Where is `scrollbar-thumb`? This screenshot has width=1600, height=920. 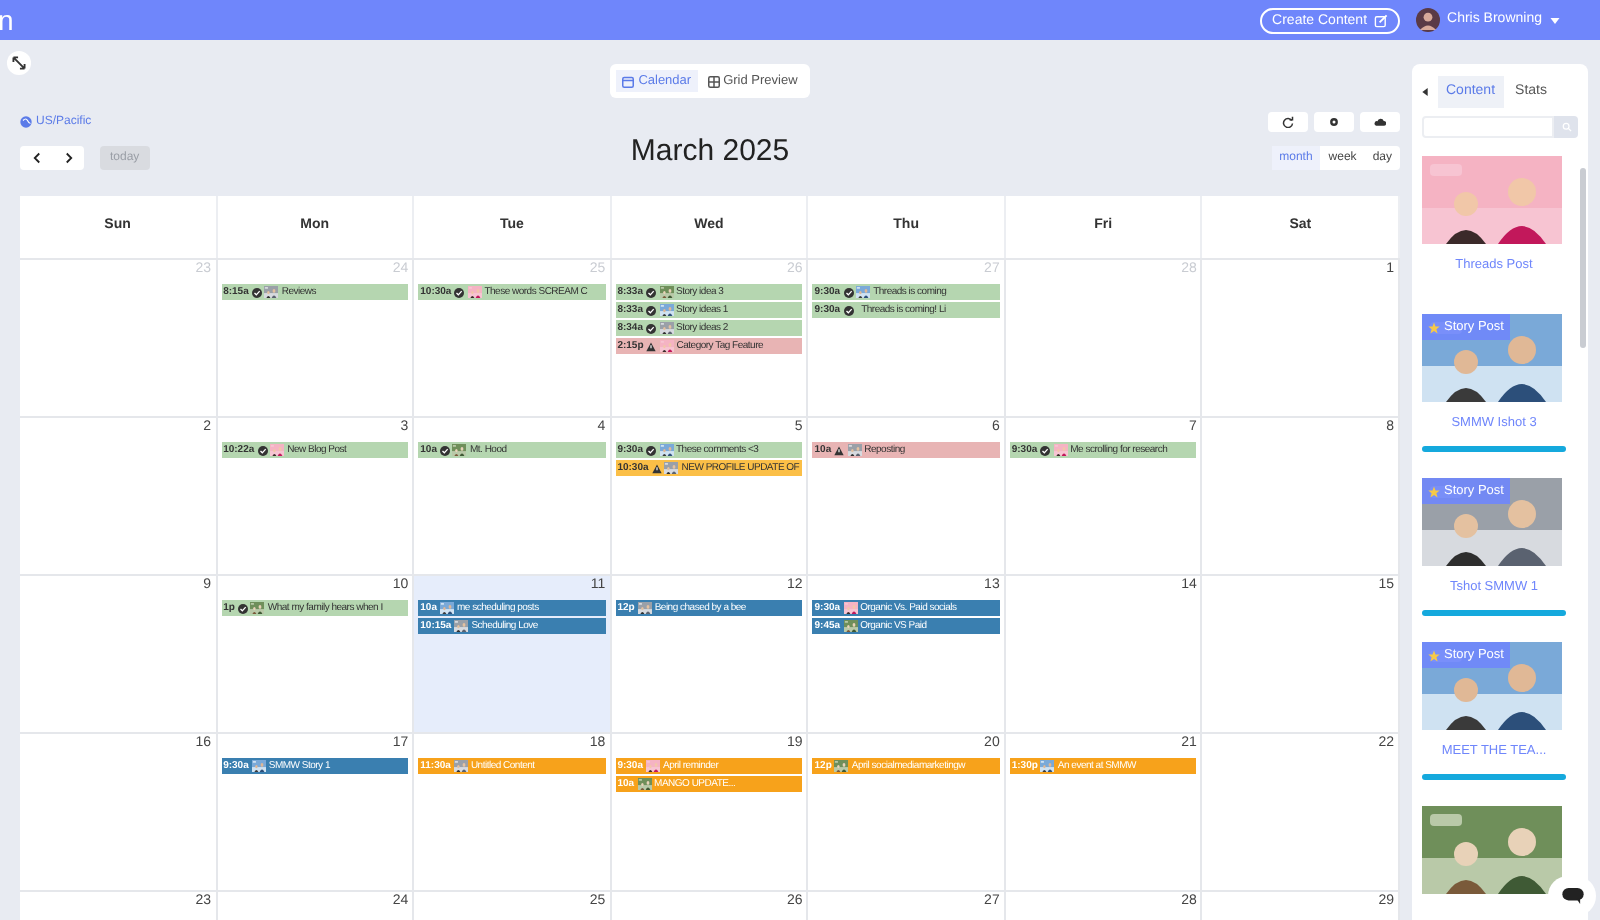
scrollbar-thumb is located at coordinates (1583, 258).